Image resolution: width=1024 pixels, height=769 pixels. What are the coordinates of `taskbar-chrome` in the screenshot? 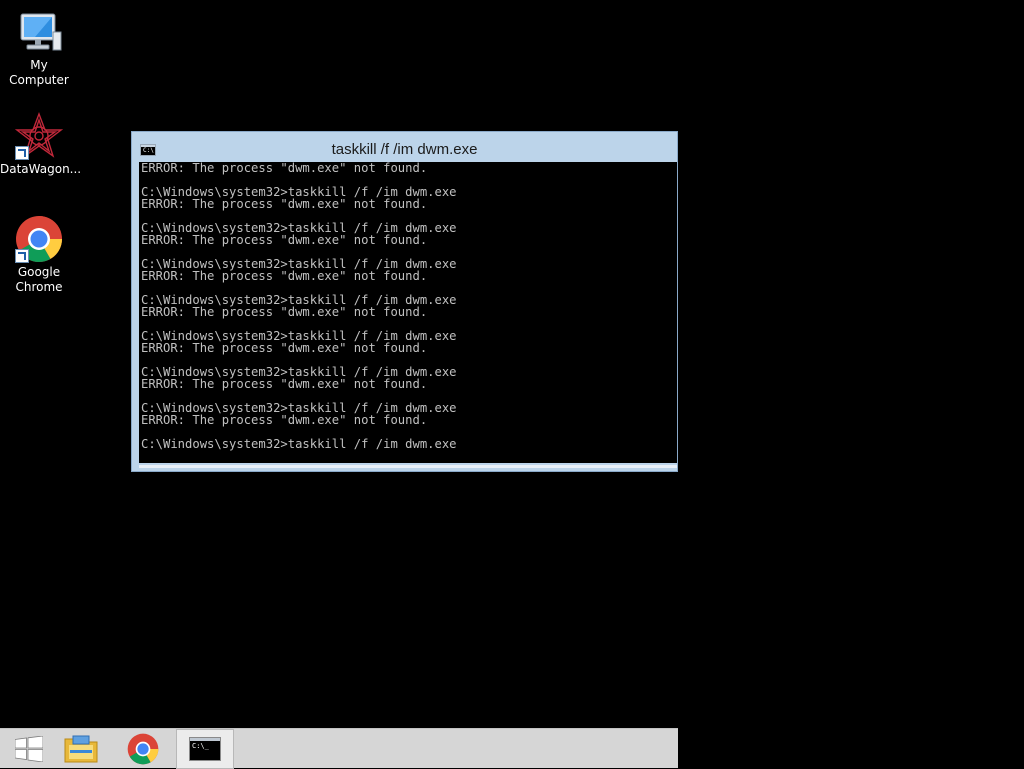 It's located at (143, 749).